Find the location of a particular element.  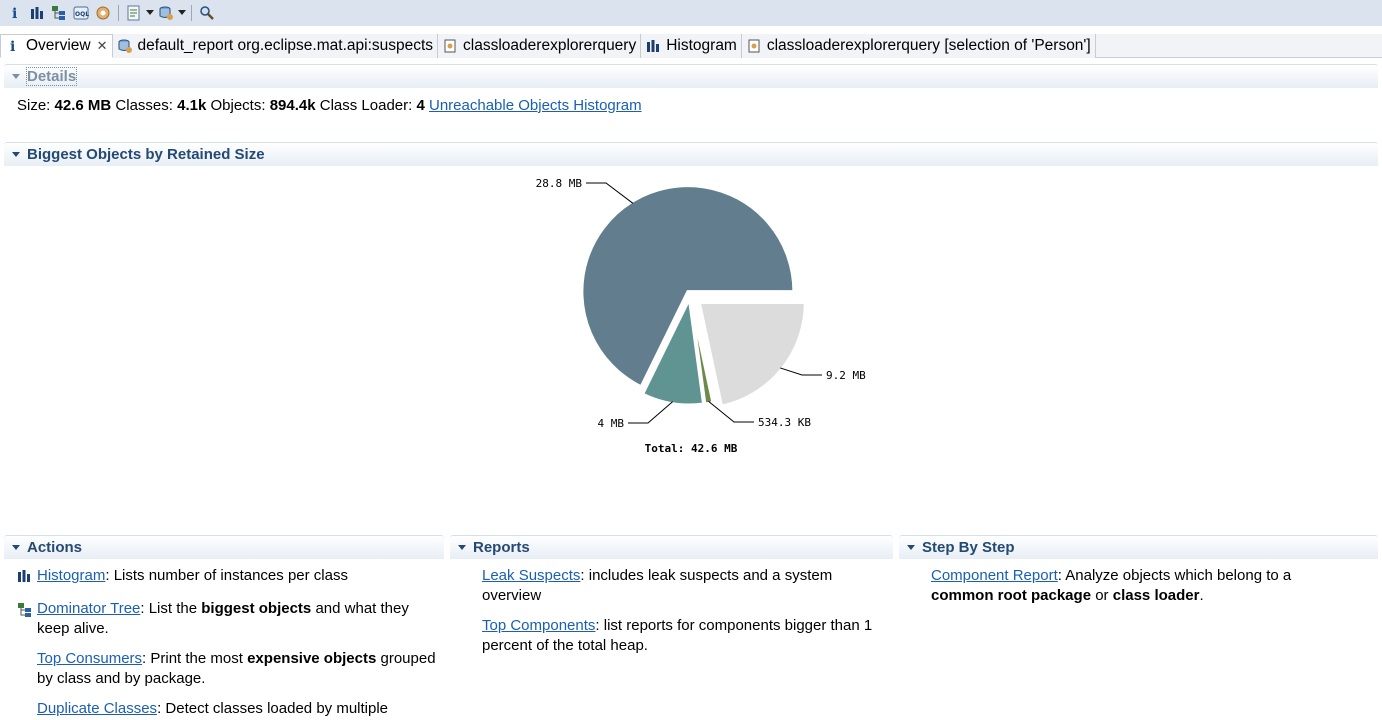

action-description: : Lists number of instances per class is located at coordinates (226, 575).